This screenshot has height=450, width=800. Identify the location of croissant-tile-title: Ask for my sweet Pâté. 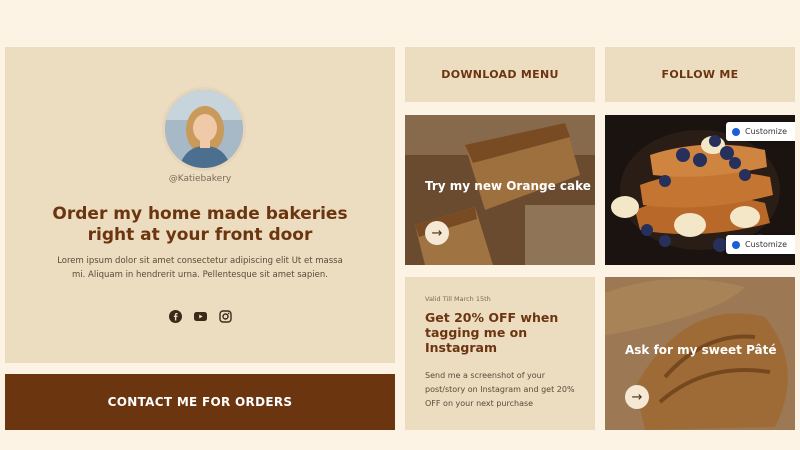
(701, 350).